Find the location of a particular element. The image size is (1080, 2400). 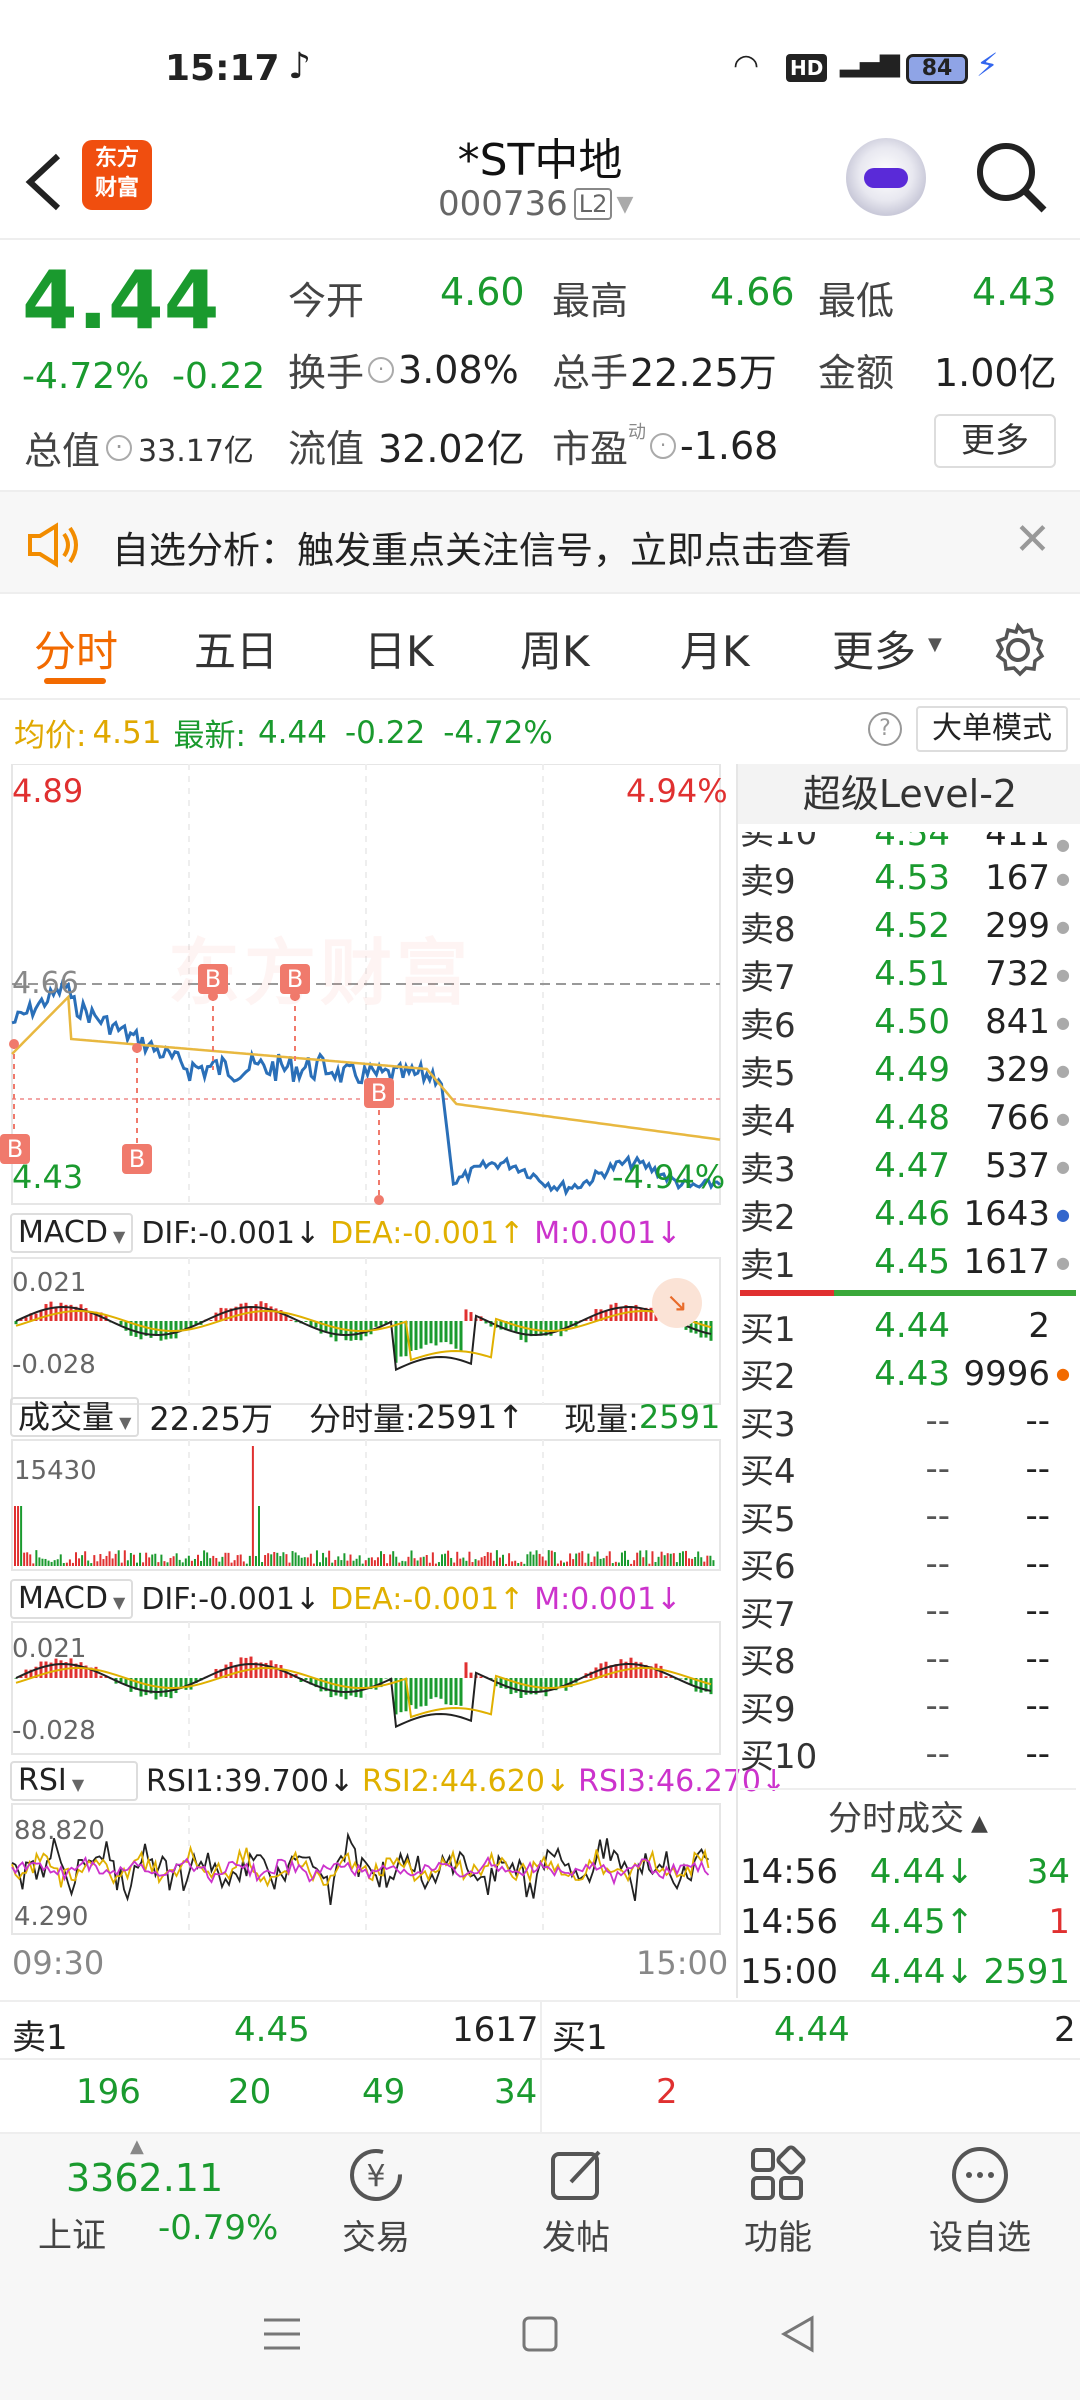

bid-row: 买3----● is located at coordinates (910, 1421).